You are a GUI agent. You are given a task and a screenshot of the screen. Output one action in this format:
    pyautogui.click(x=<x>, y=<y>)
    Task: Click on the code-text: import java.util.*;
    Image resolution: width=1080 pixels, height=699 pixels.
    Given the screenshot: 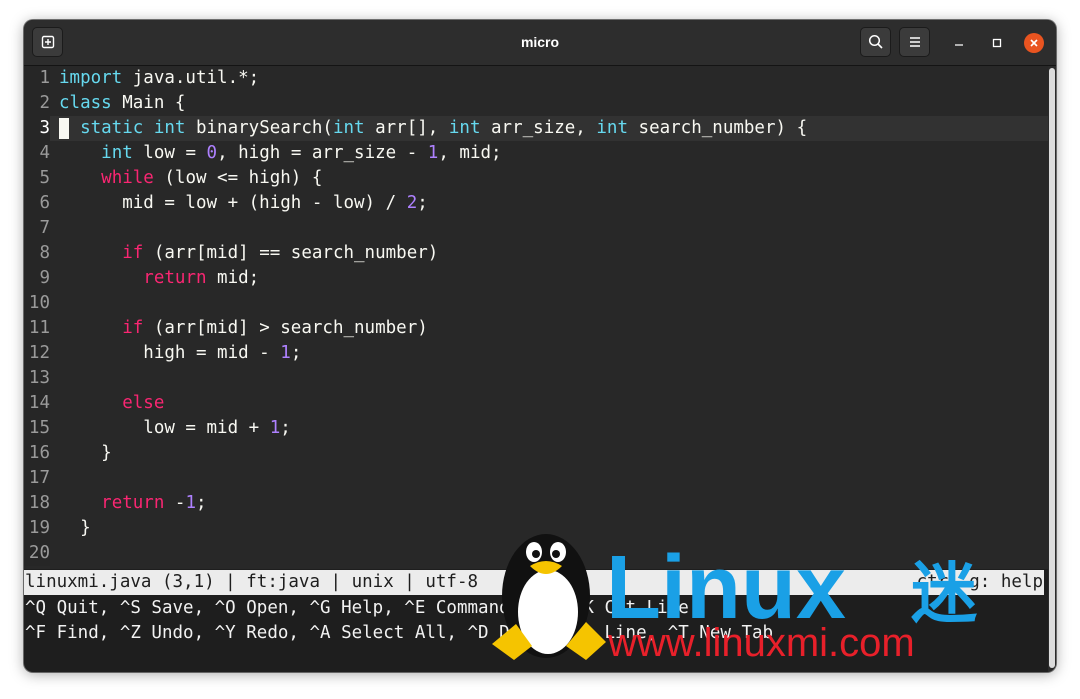 What is the action you would take?
    pyautogui.click(x=159, y=78)
    